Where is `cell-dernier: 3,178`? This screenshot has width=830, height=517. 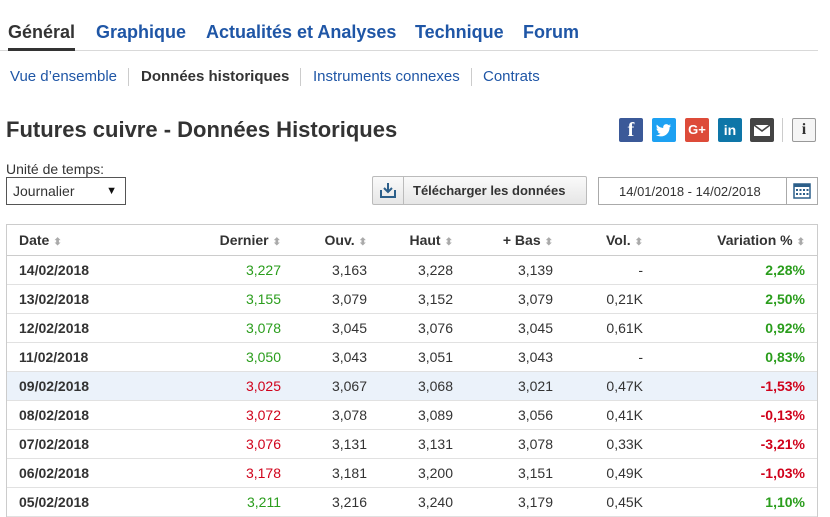
cell-dernier: 3,178 is located at coordinates (201, 473).